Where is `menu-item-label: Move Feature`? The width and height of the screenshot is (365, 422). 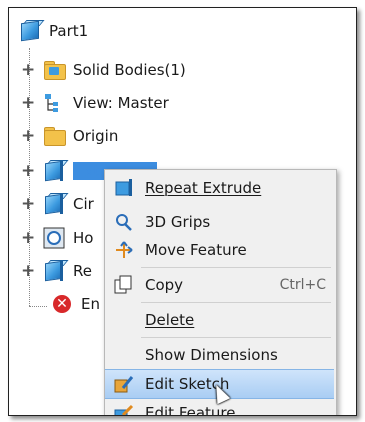 menu-item-label: Move Feature is located at coordinates (196, 250).